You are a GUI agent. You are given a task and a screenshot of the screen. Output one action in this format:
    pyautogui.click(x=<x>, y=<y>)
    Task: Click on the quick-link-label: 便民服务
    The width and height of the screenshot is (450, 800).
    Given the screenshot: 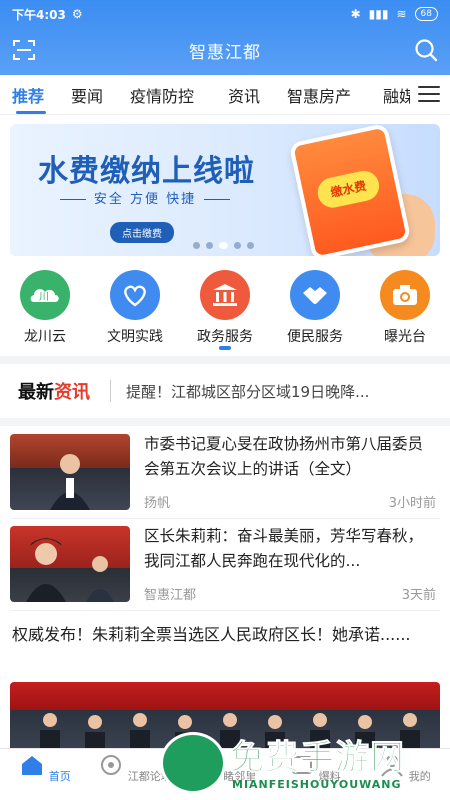 What is the action you would take?
    pyautogui.click(x=315, y=337)
    